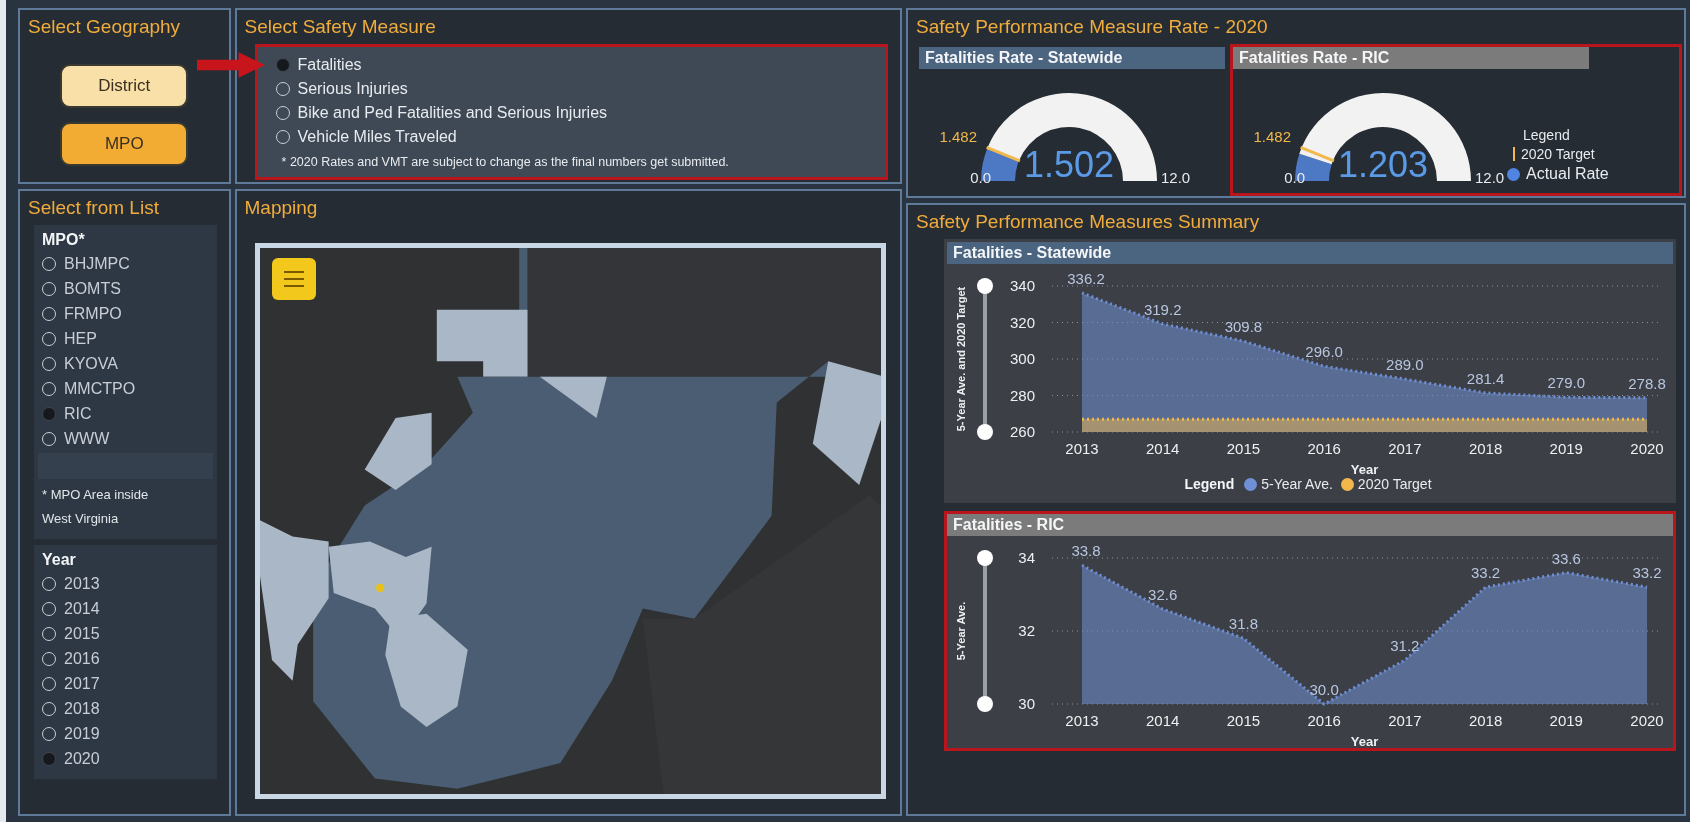  Describe the element at coordinates (125, 263) in the screenshot. I see `radio-option: BHJMPC` at that location.